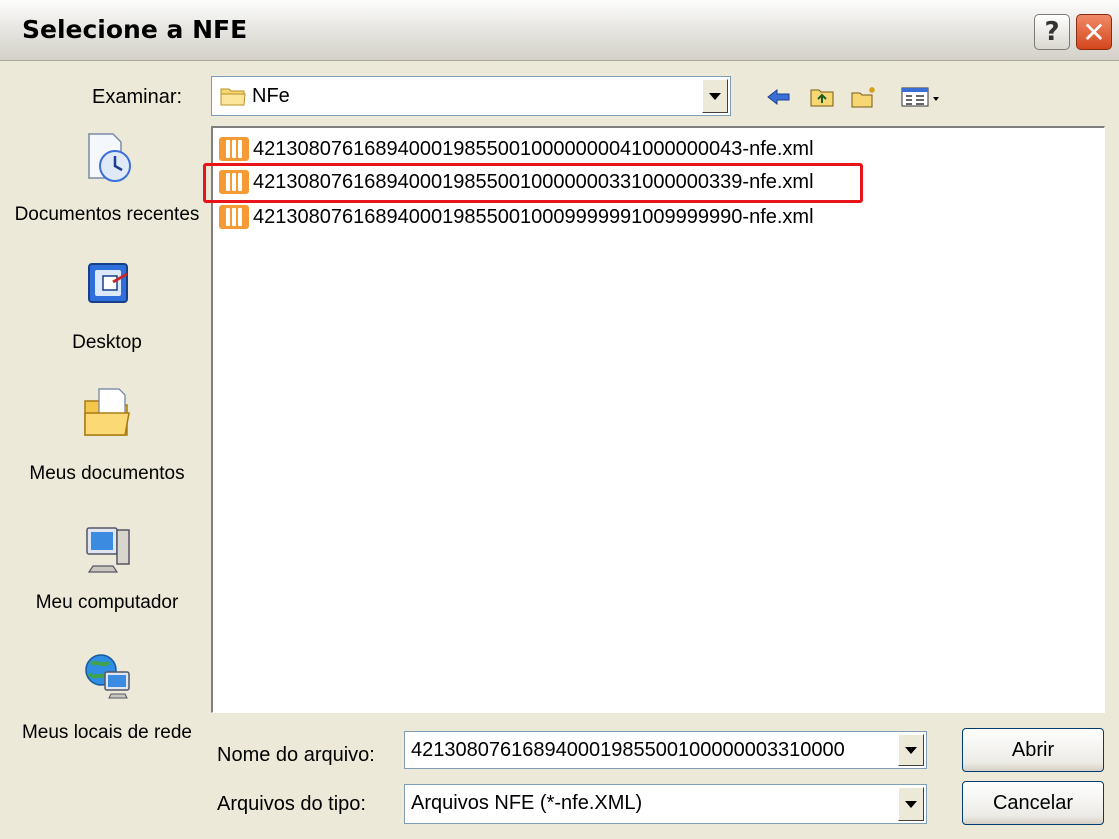 Image resolution: width=1119 pixels, height=839 pixels. What do you see at coordinates (107, 214) in the screenshot?
I see `place-label: Documentos recentes` at bounding box center [107, 214].